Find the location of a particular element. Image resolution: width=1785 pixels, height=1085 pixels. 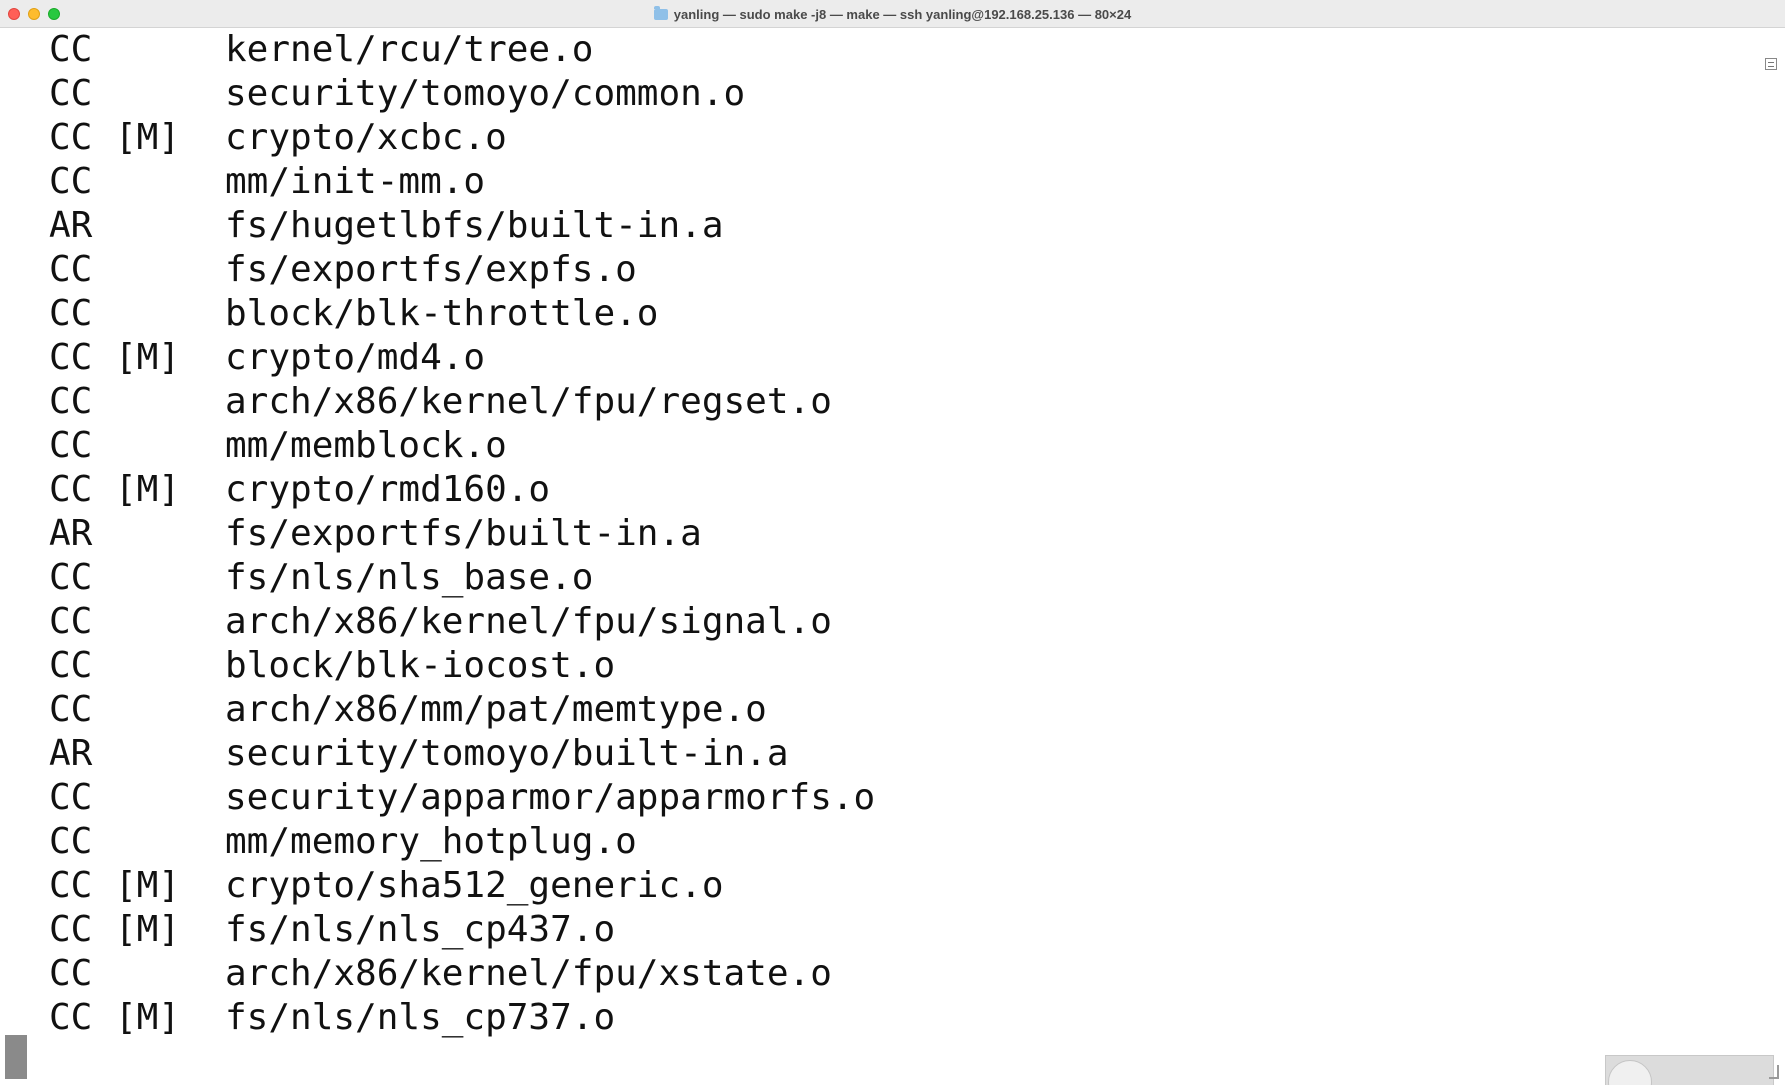

output-line: CC [M] crypto/rmd160.o is located at coordinates (462, 490).